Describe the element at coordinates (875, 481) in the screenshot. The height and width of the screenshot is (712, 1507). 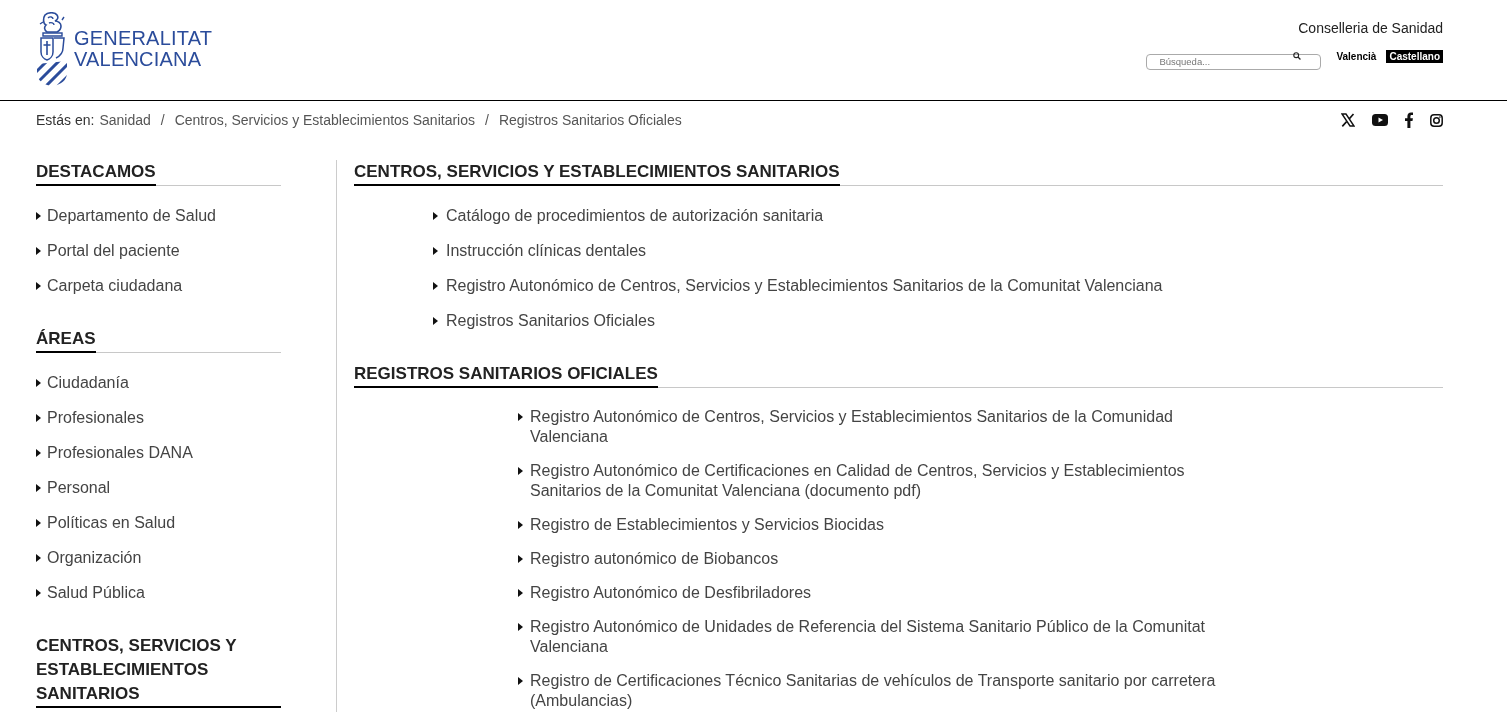
I see `list-link: Registro Autonómico de Certificaciones en Calidad de Centros, Servicios y Establecimientos Sanitarios de la Comunitat Valenciana (documento pdf)` at that location.